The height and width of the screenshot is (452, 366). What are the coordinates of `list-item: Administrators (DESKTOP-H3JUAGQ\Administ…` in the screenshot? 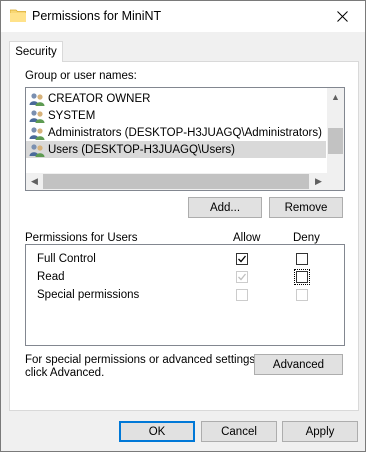 It's located at (176, 132).